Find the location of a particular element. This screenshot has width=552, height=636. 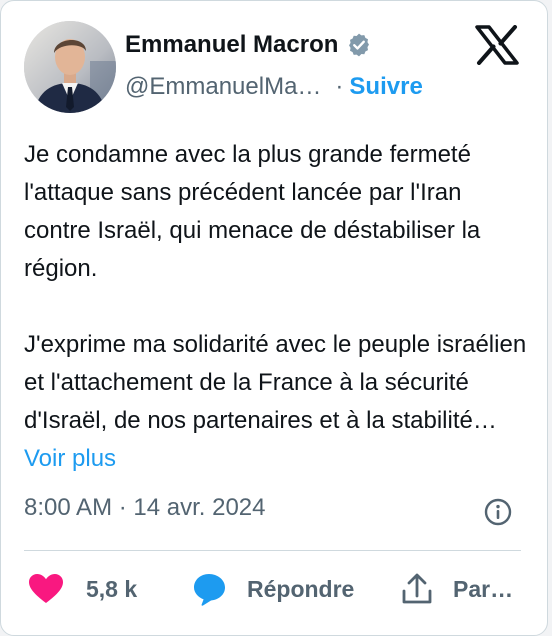

author-handle-row: @EmmanuelMa… · Suivre is located at coordinates (274, 87).